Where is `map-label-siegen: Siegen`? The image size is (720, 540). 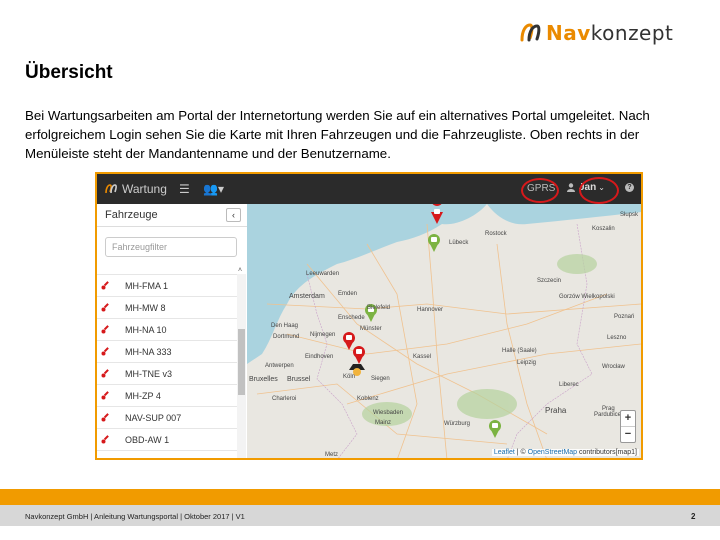
map-label-siegen: Siegen is located at coordinates (380, 379).